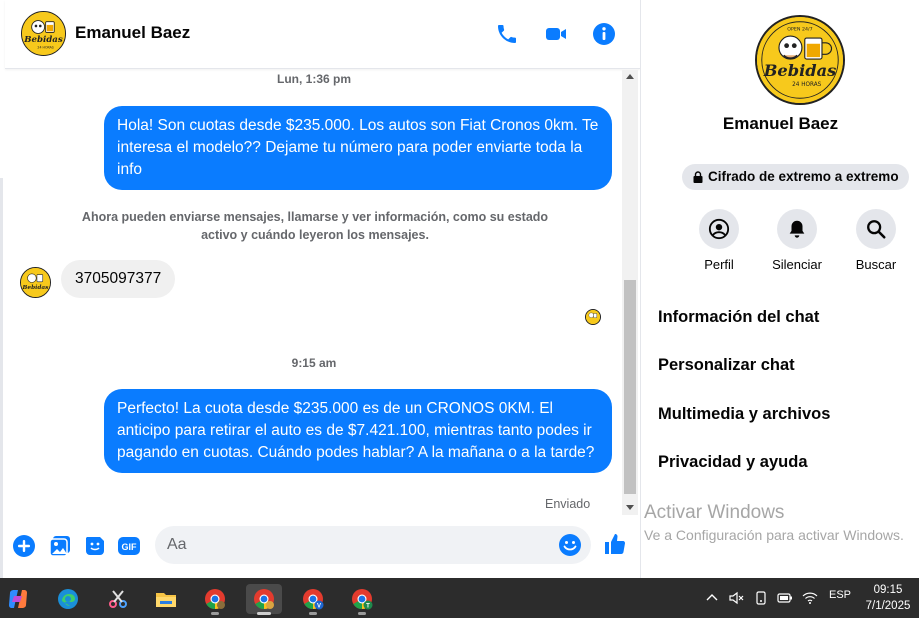 The image size is (919, 618). What do you see at coordinates (118, 599) in the screenshot?
I see `snipping-tool-icon` at bounding box center [118, 599].